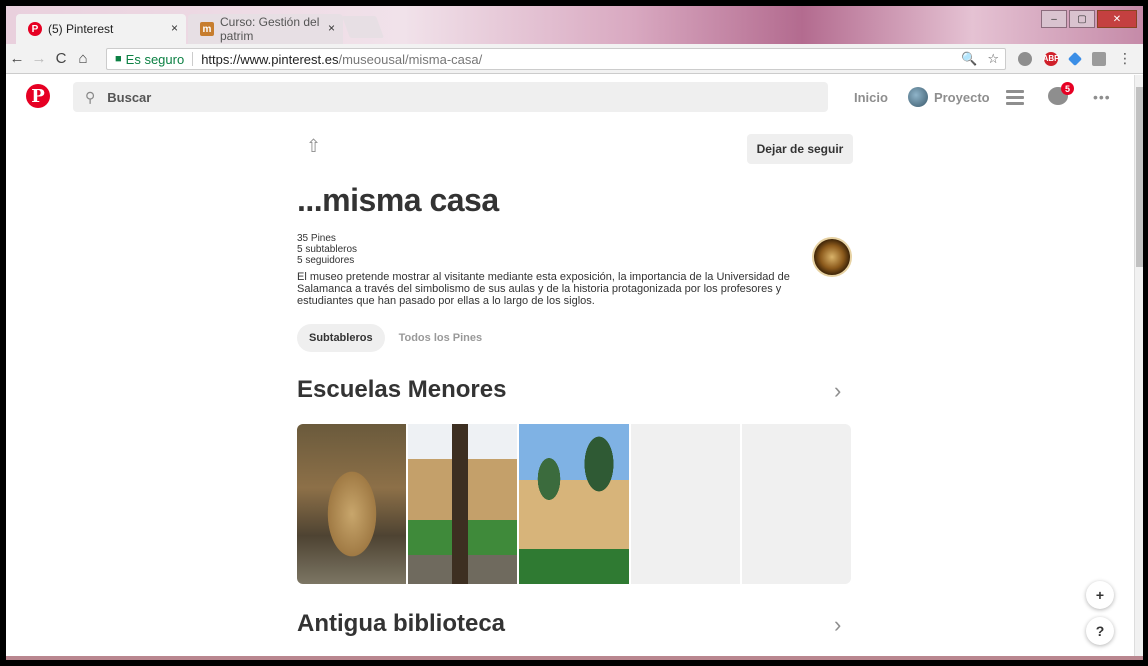 The width and height of the screenshot is (1148, 666). What do you see at coordinates (1054, 19) in the screenshot?
I see `minimize-button: –` at bounding box center [1054, 19].